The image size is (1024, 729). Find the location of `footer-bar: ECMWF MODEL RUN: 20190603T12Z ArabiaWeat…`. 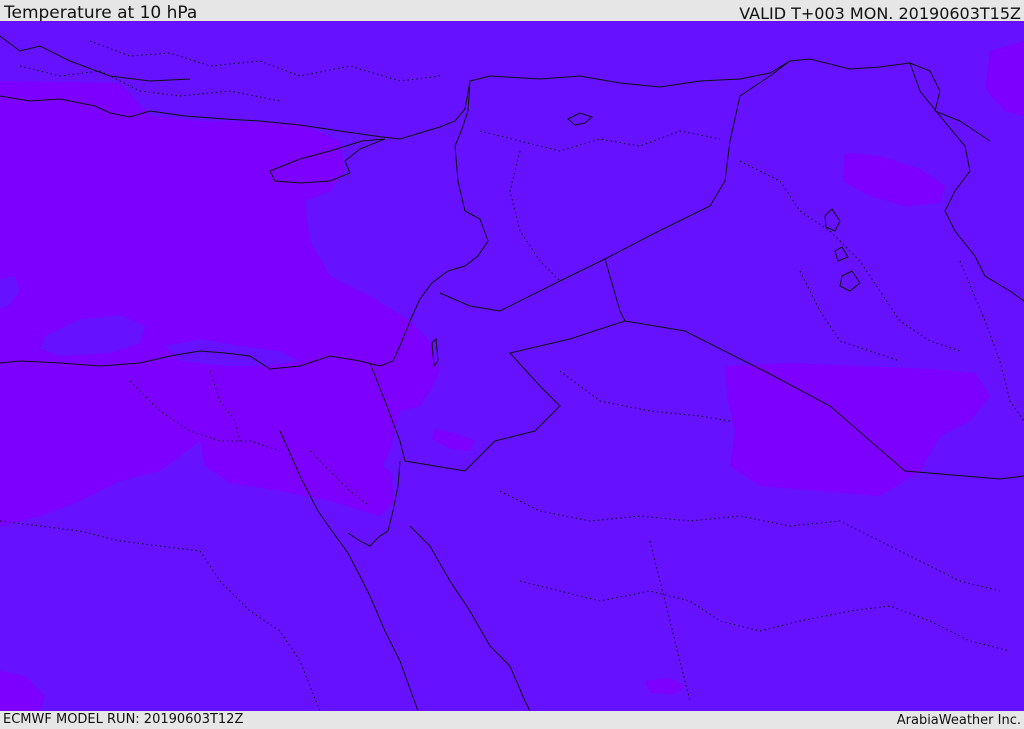

footer-bar: ECMWF MODEL RUN: 20190603T12Z ArabiaWeat… is located at coordinates (512, 720).